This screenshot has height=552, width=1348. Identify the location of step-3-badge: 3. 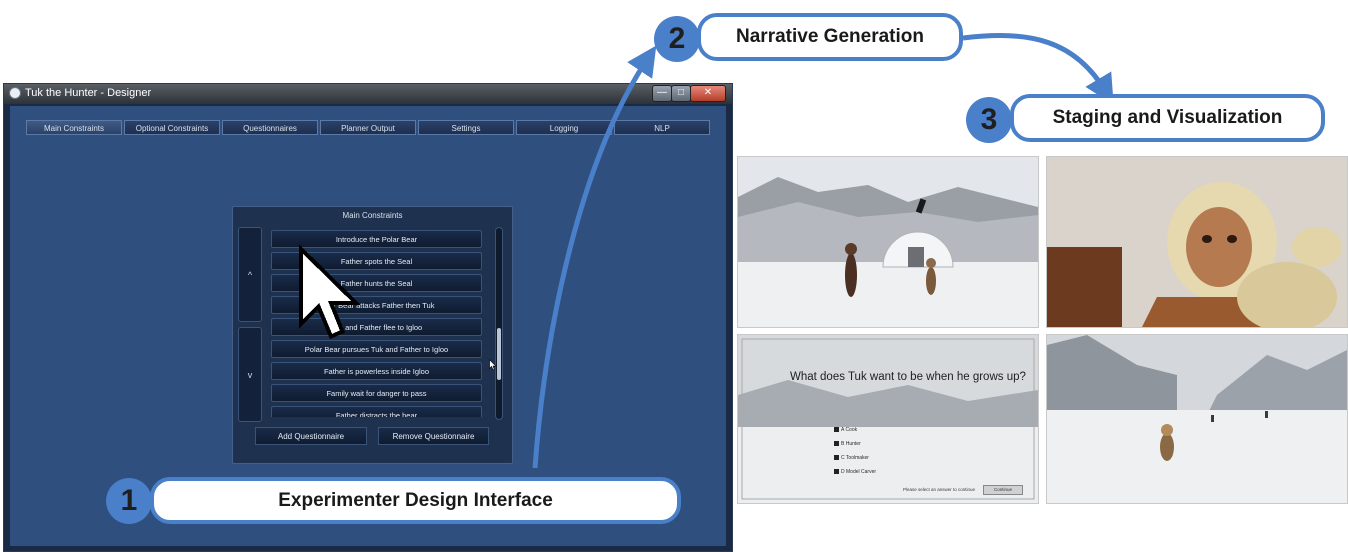
(989, 120).